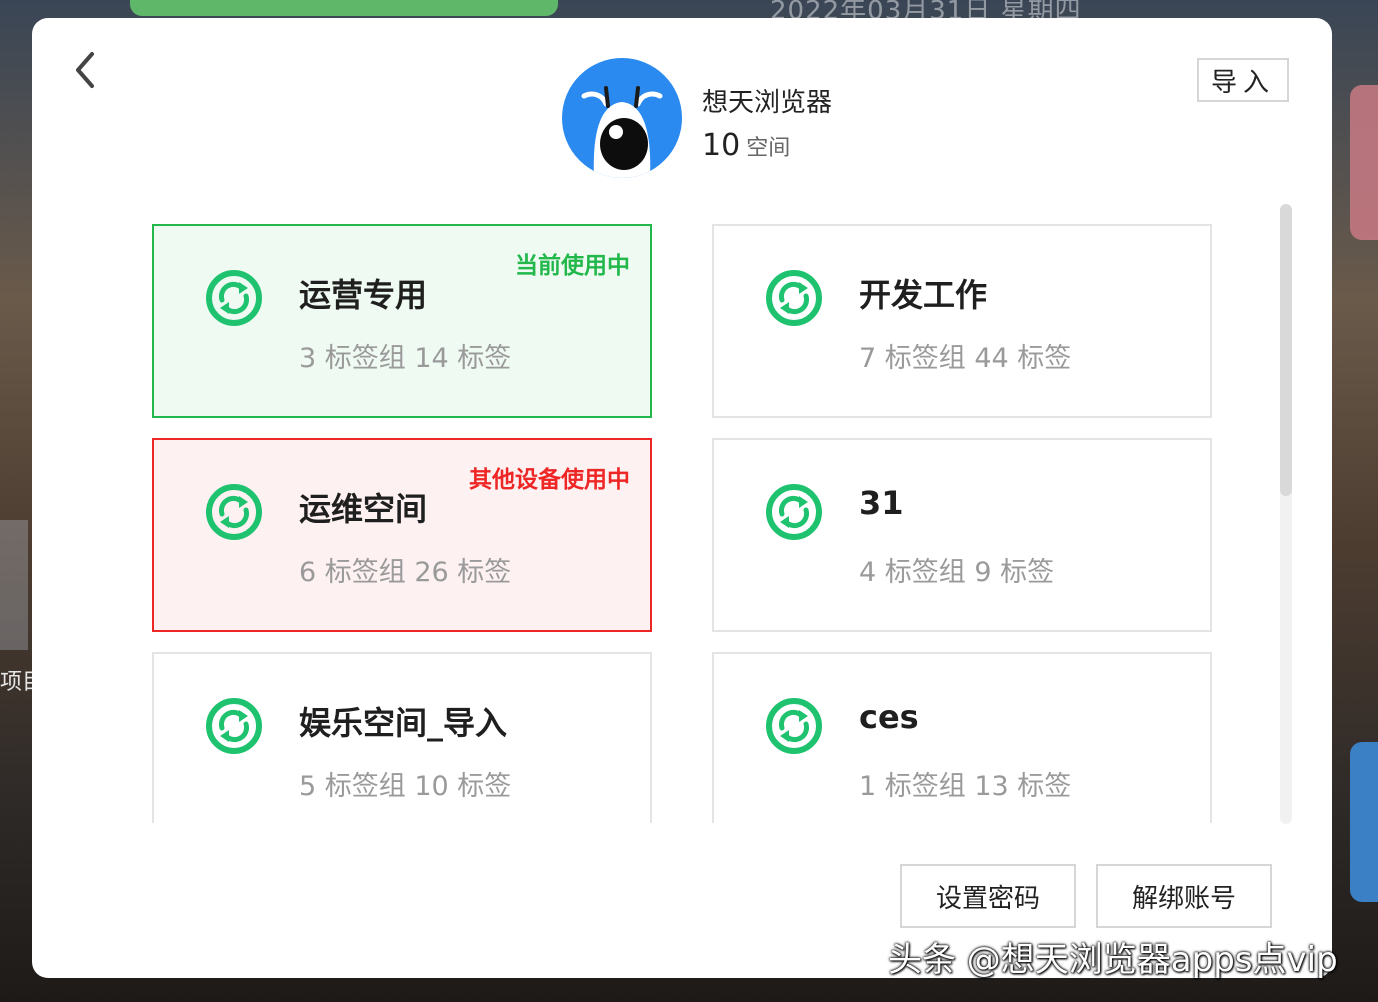 This screenshot has width=1378, height=1002. What do you see at coordinates (1364, 162) in the screenshot?
I see `background-card-right-top` at bounding box center [1364, 162].